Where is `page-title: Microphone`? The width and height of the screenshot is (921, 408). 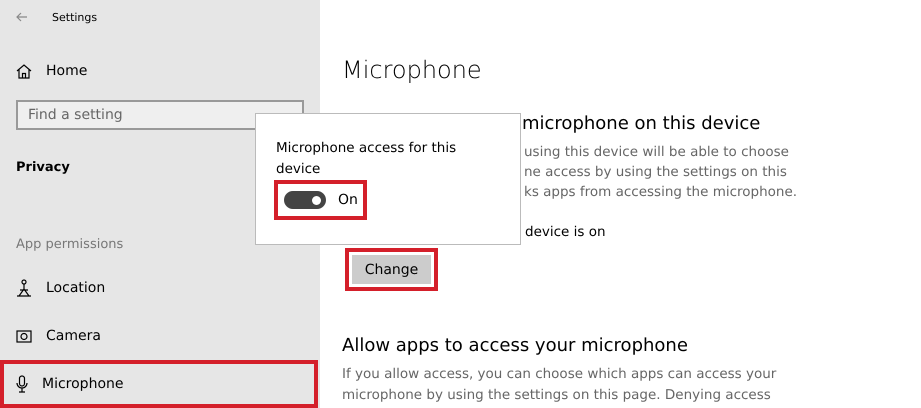
page-title: Microphone is located at coordinates (412, 70).